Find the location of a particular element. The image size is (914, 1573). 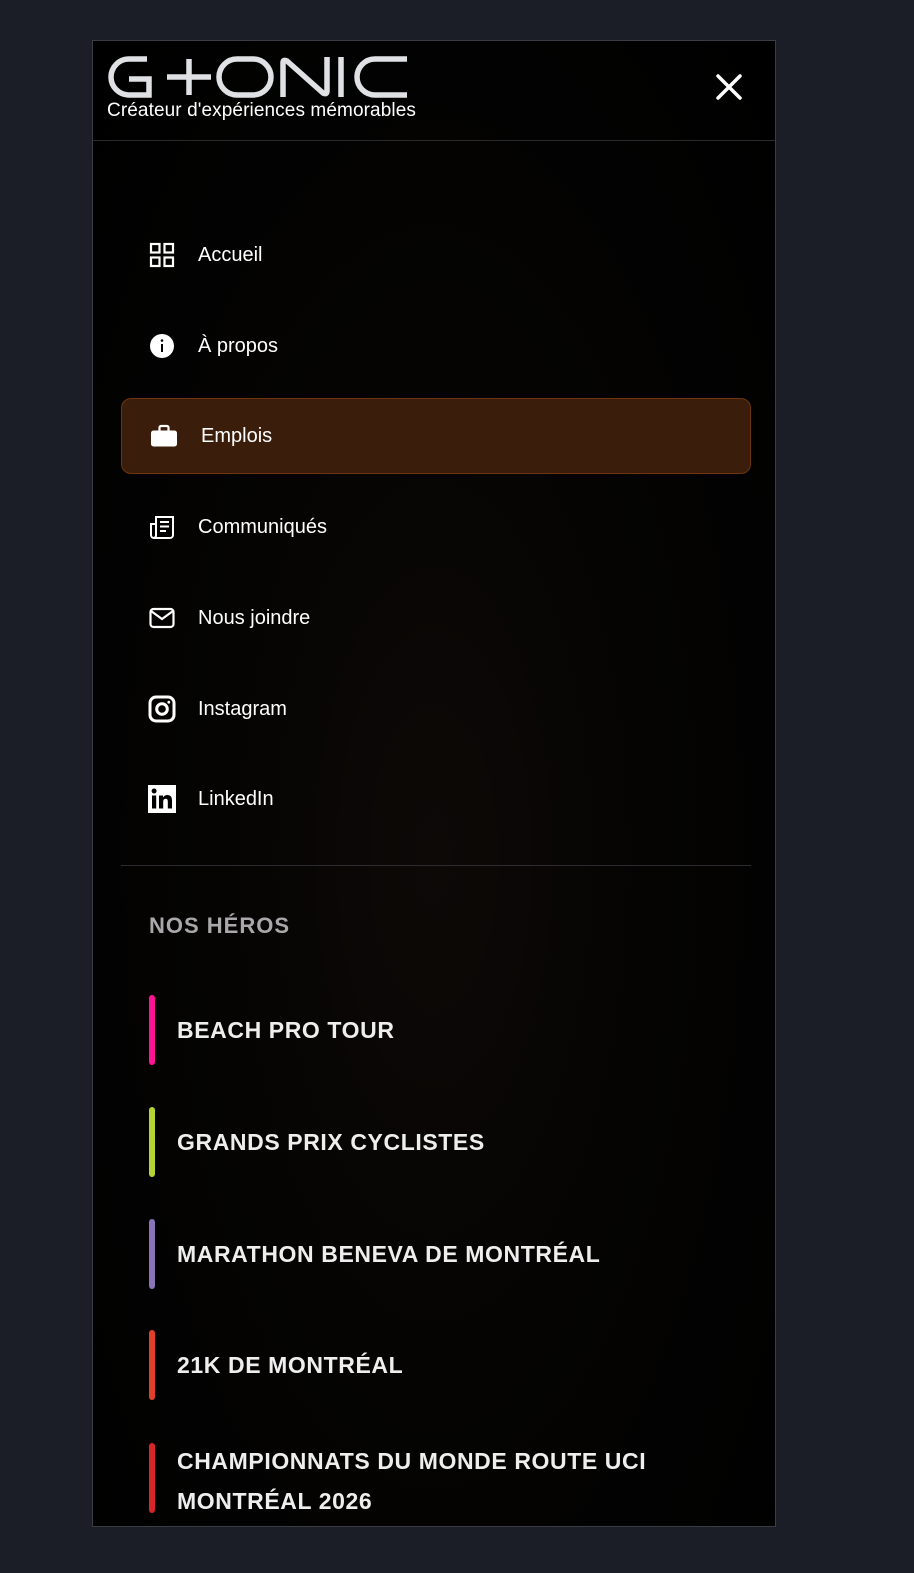

nav-item-label: Accueil is located at coordinates (230, 254).